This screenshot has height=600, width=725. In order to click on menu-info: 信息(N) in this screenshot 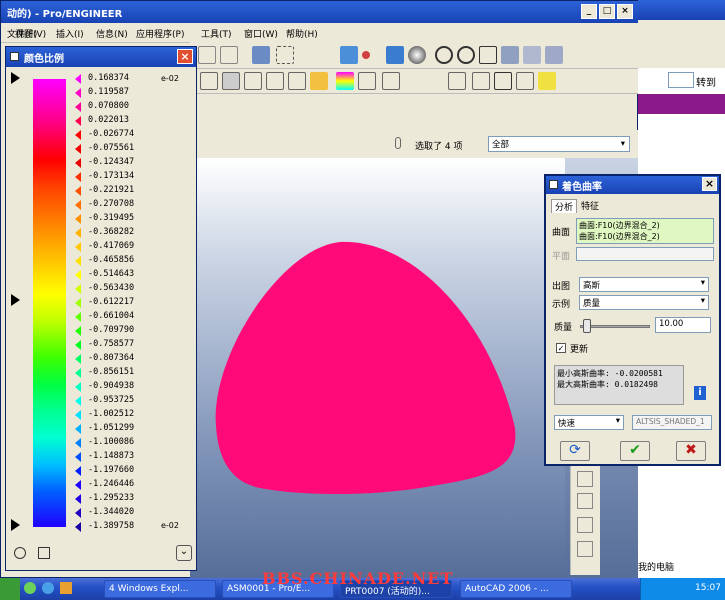, I will do `click(112, 33)`.